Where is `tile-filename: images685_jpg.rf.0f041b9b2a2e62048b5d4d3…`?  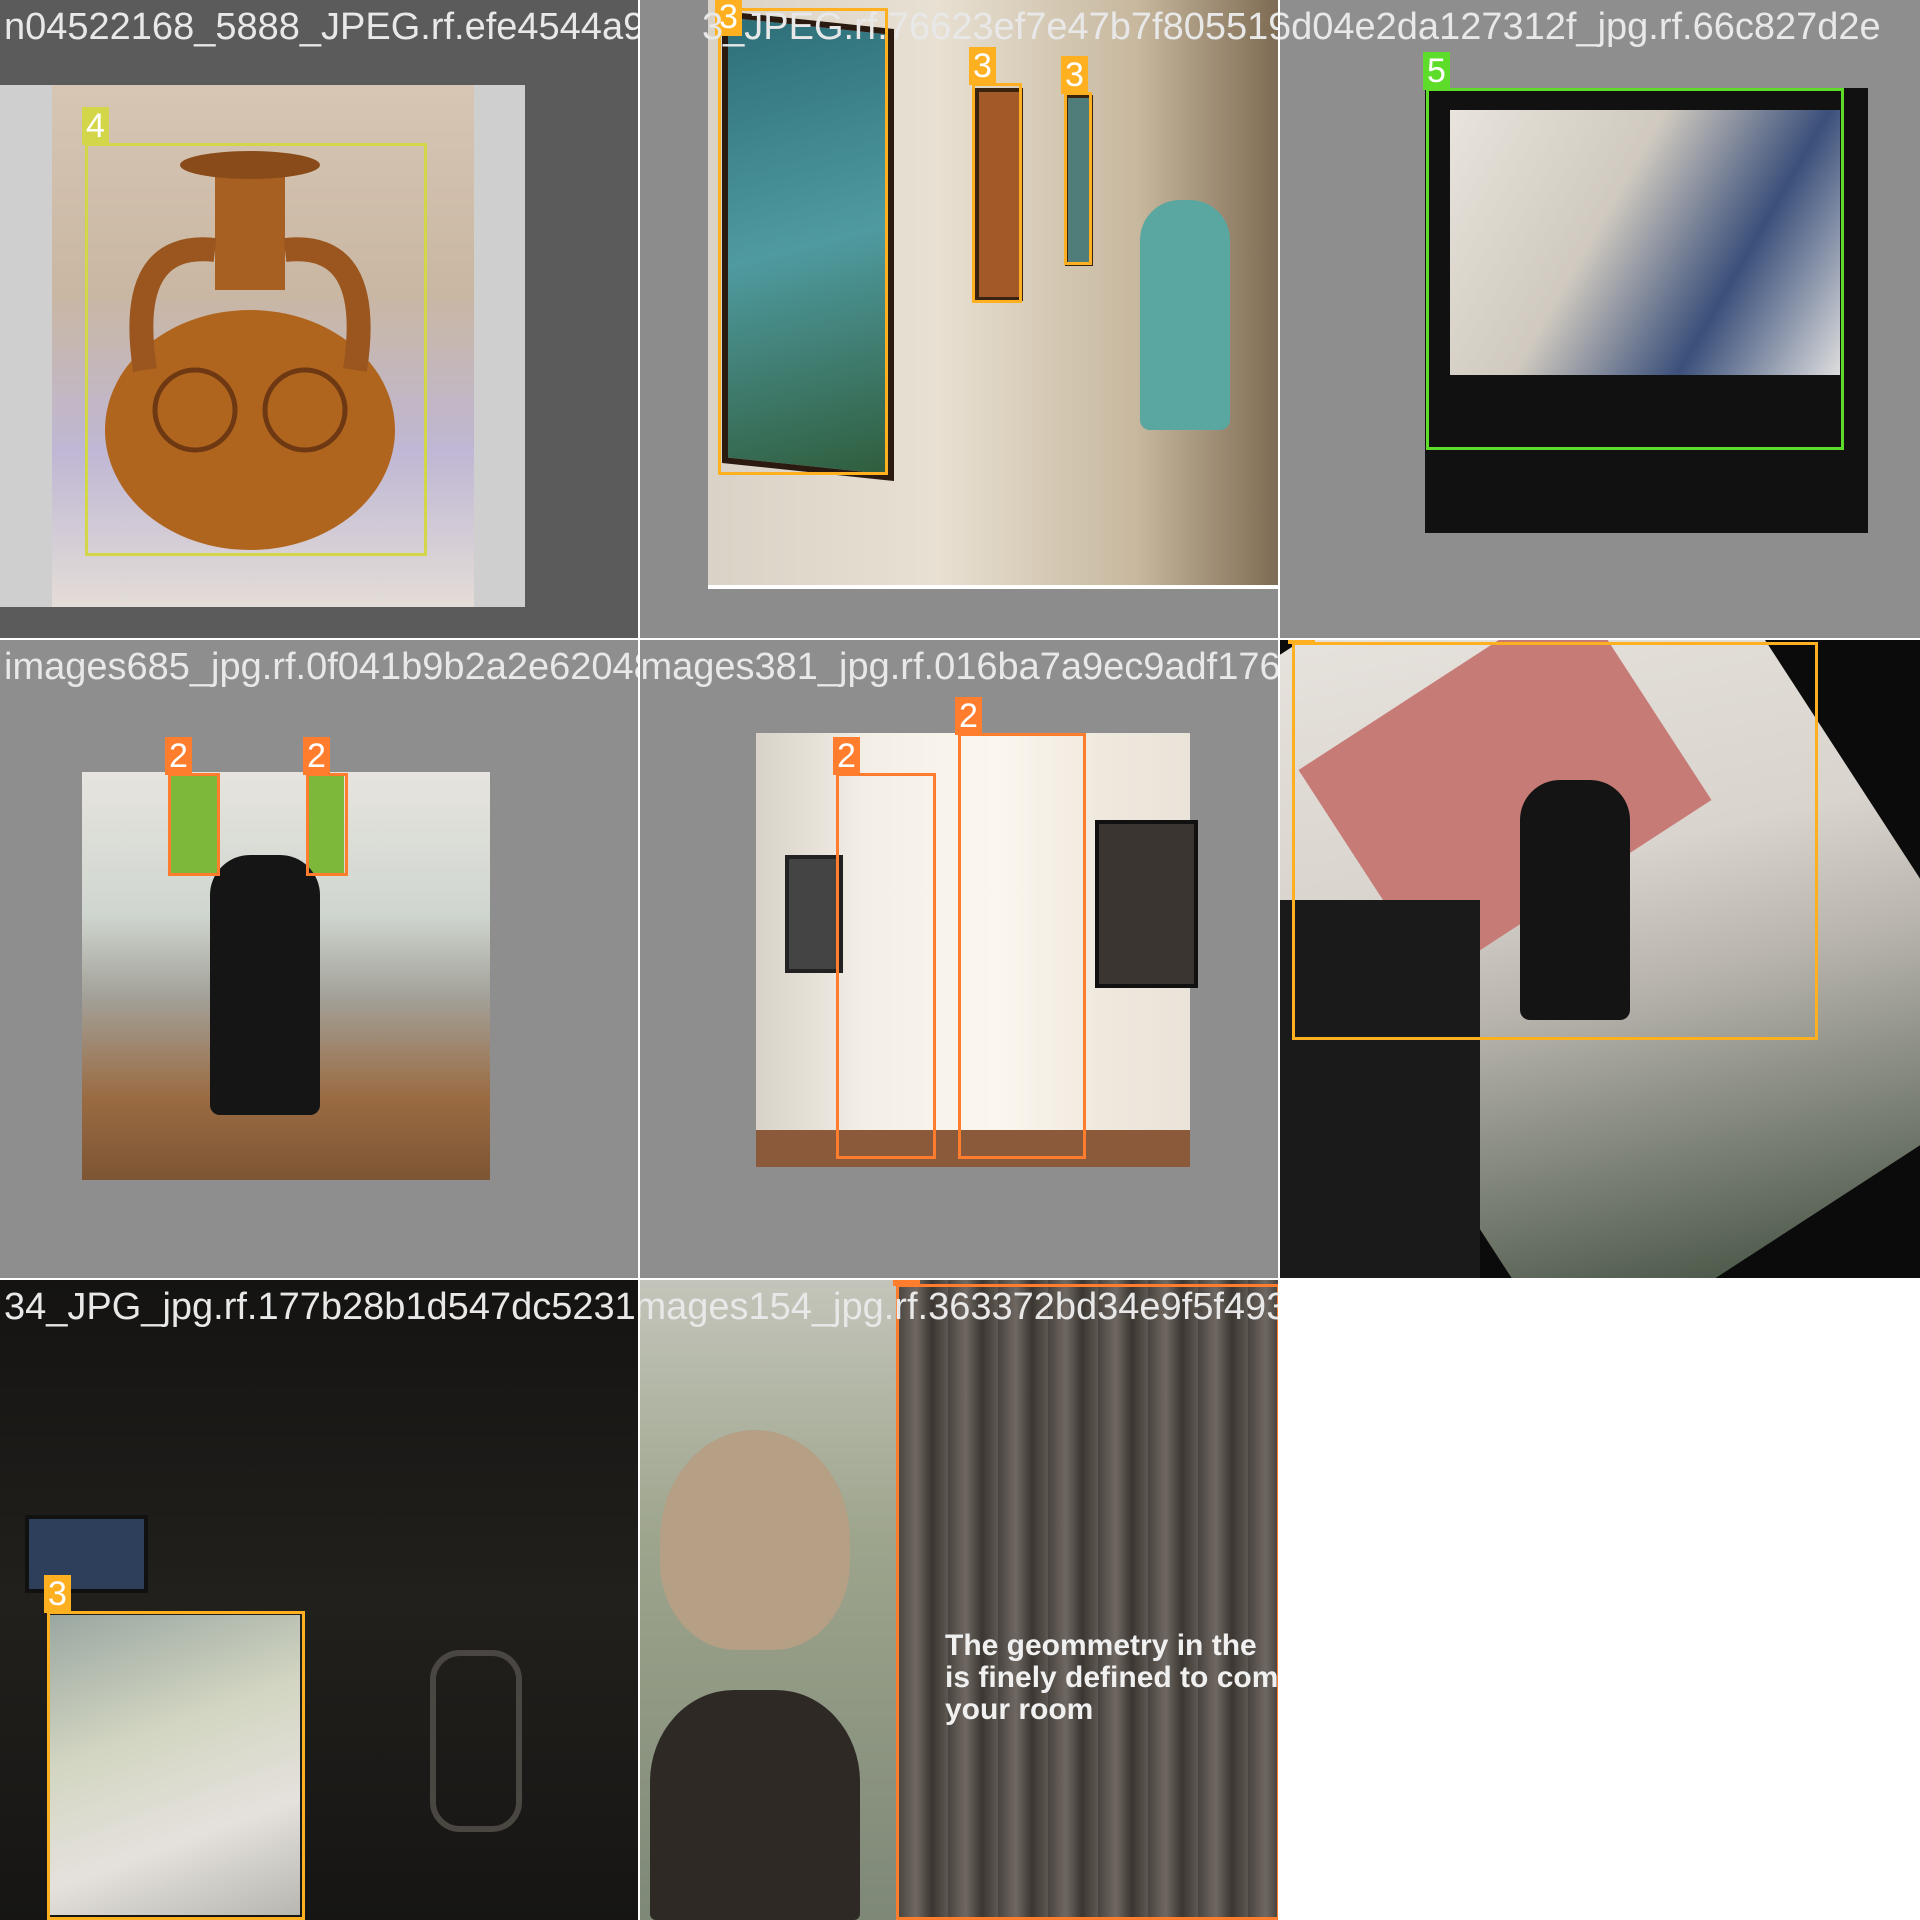 tile-filename: images685_jpg.rf.0f041b9b2a2e62048b5d4d3… is located at coordinates (322, 667).